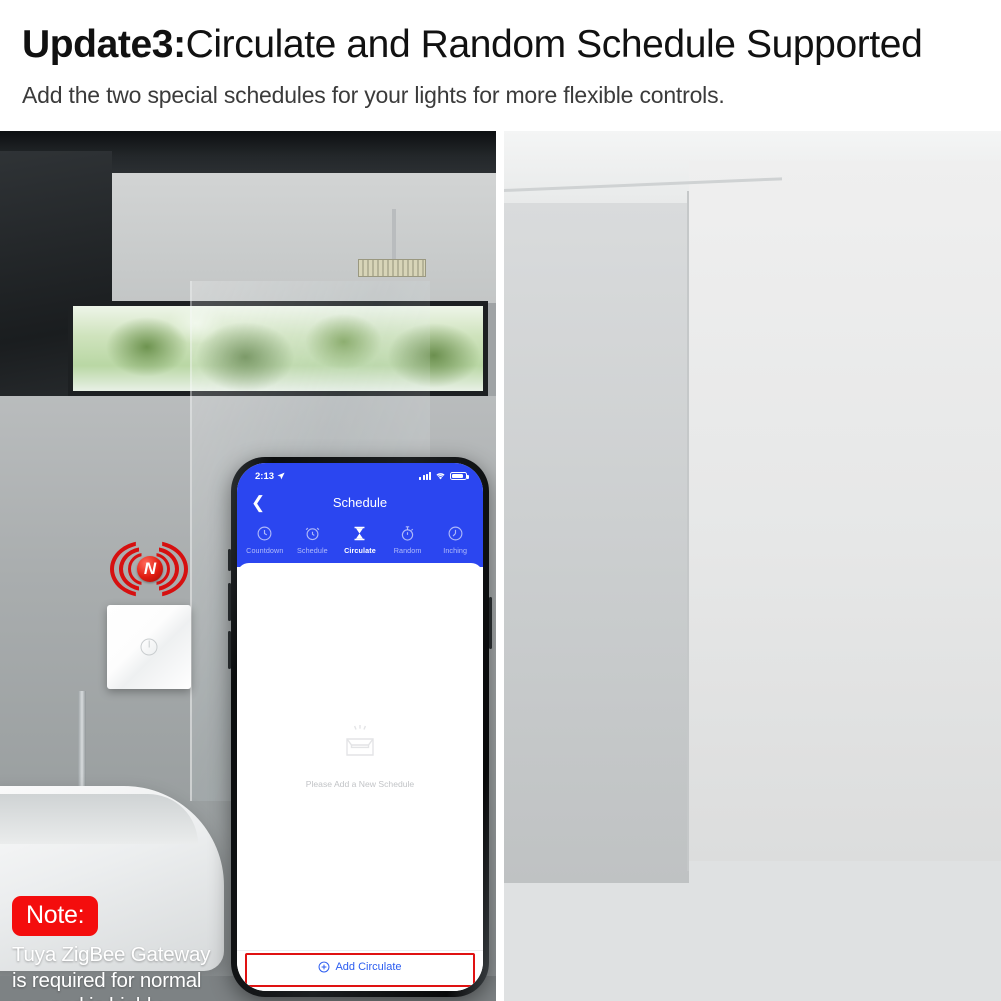 The height and width of the screenshot is (1001, 1001). I want to click on clock-icon, so click(264, 533).